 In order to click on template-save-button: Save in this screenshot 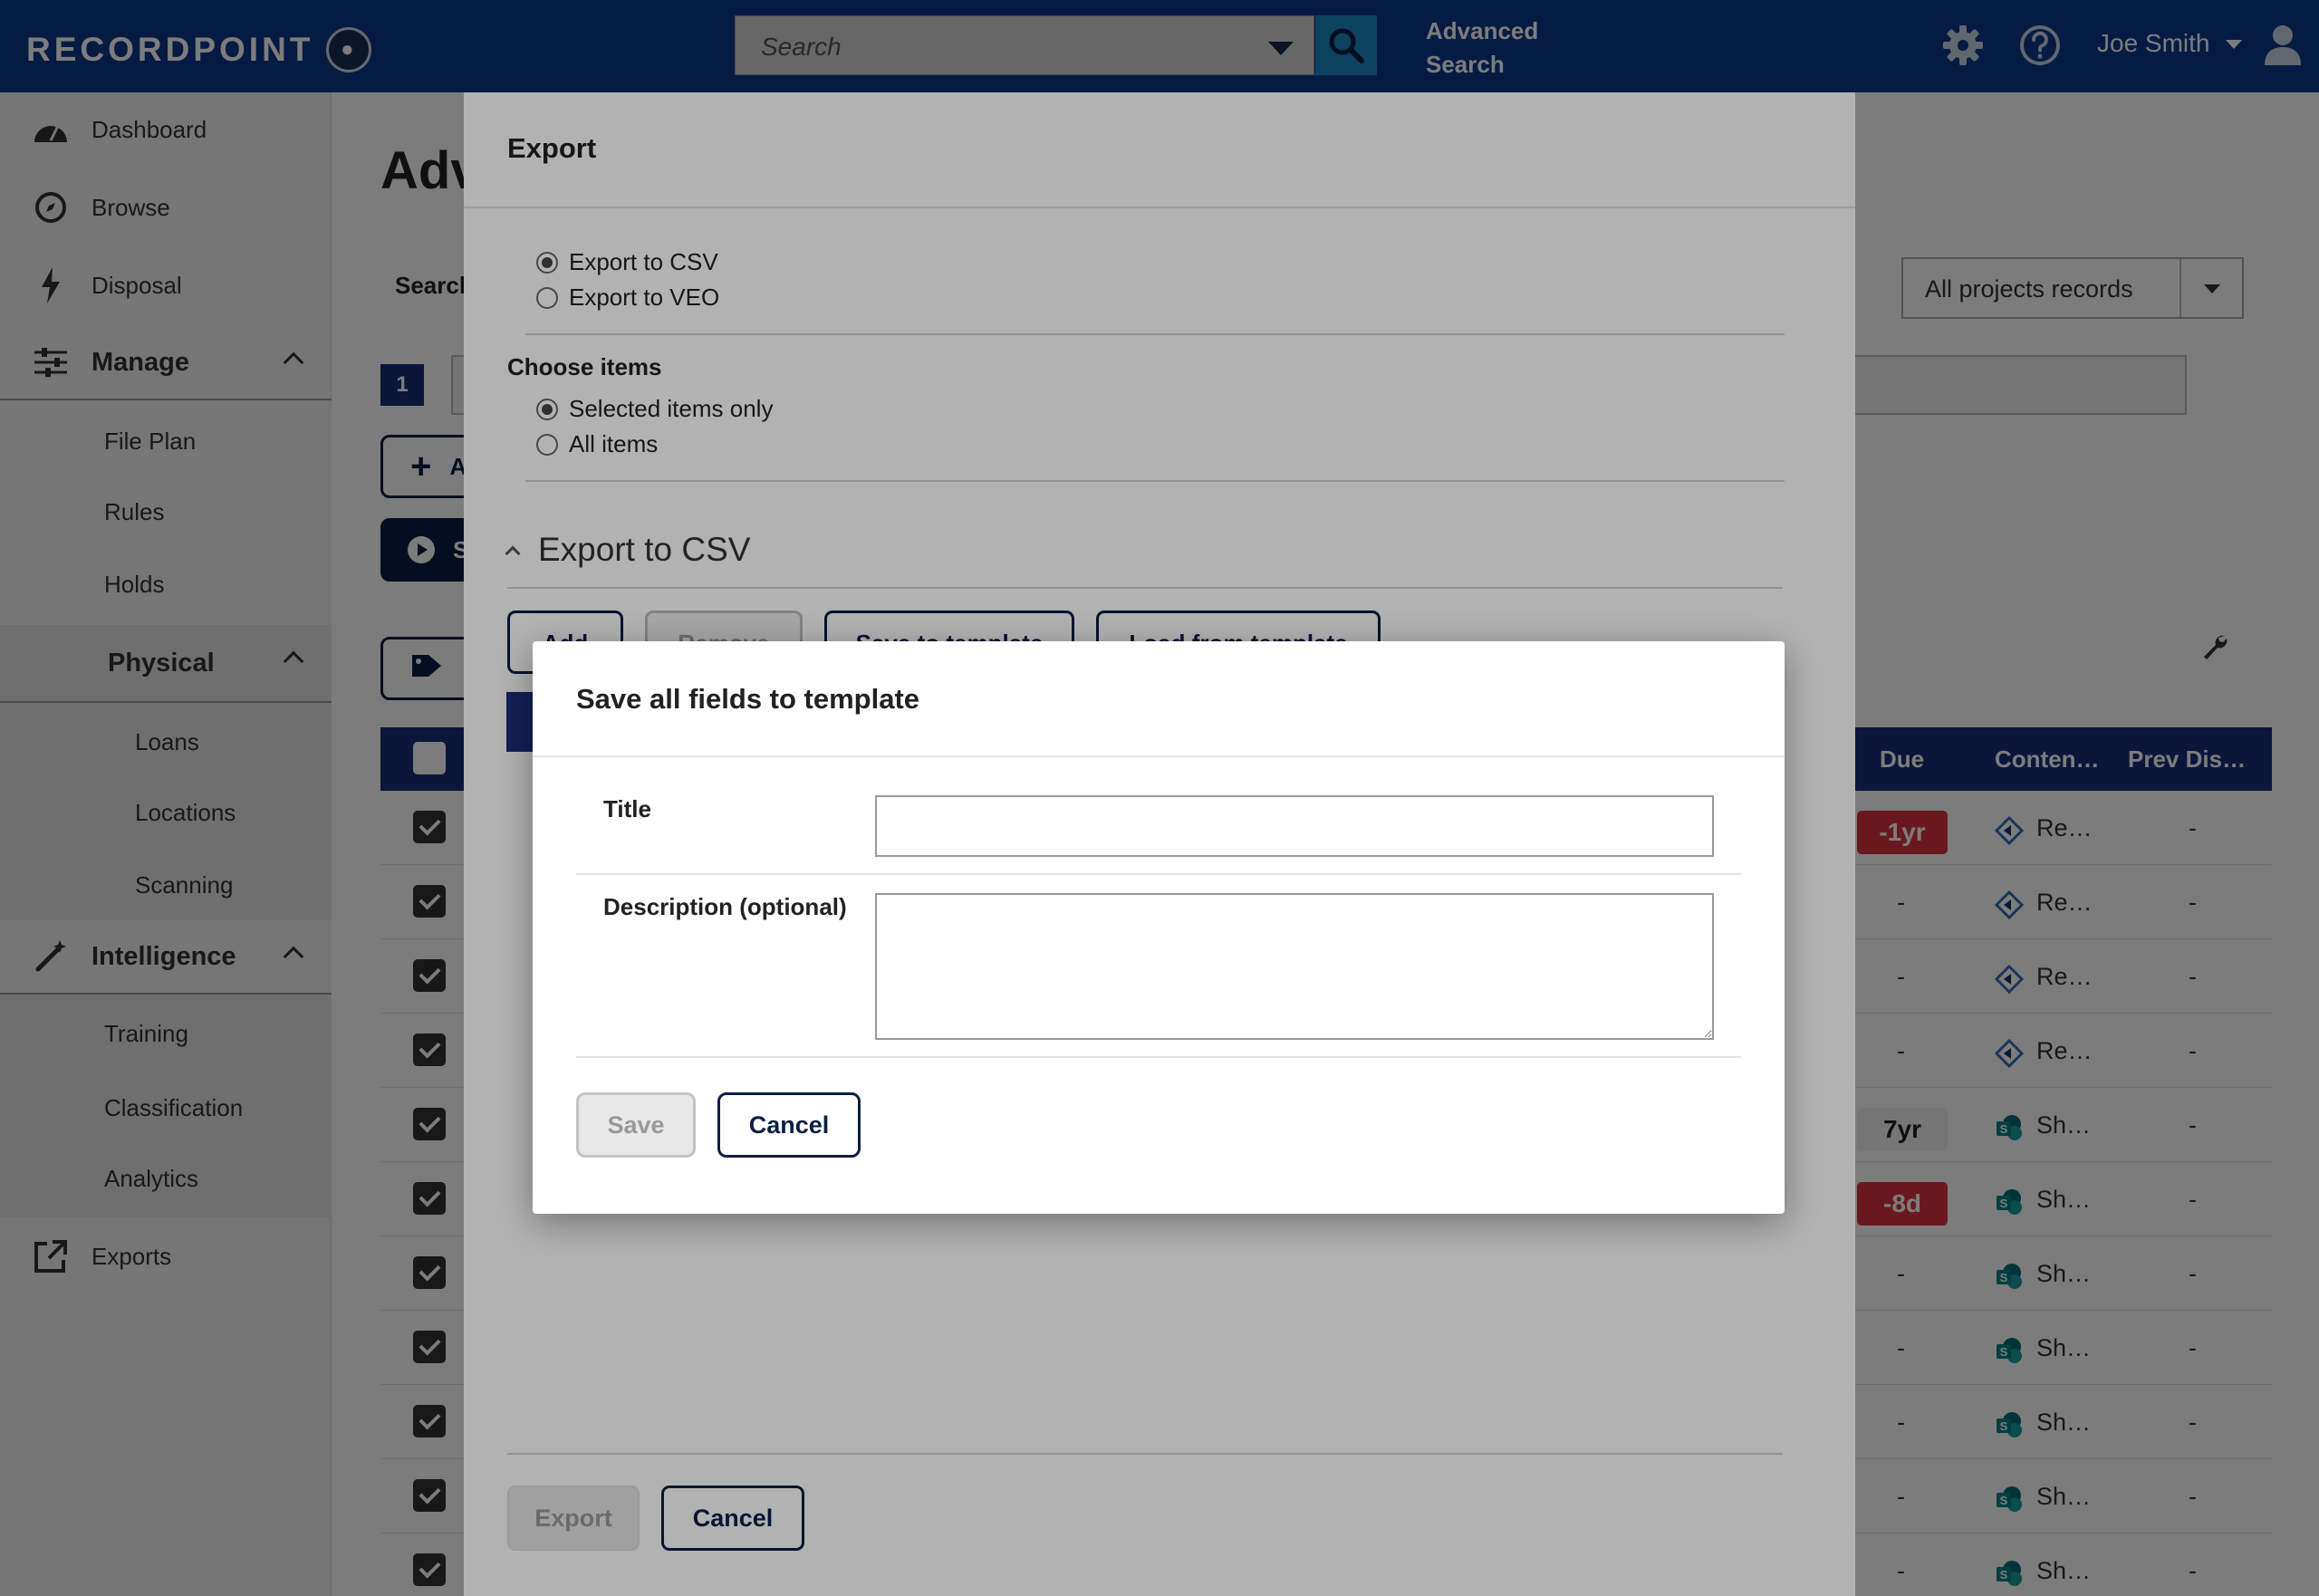, I will do `click(636, 1125)`.